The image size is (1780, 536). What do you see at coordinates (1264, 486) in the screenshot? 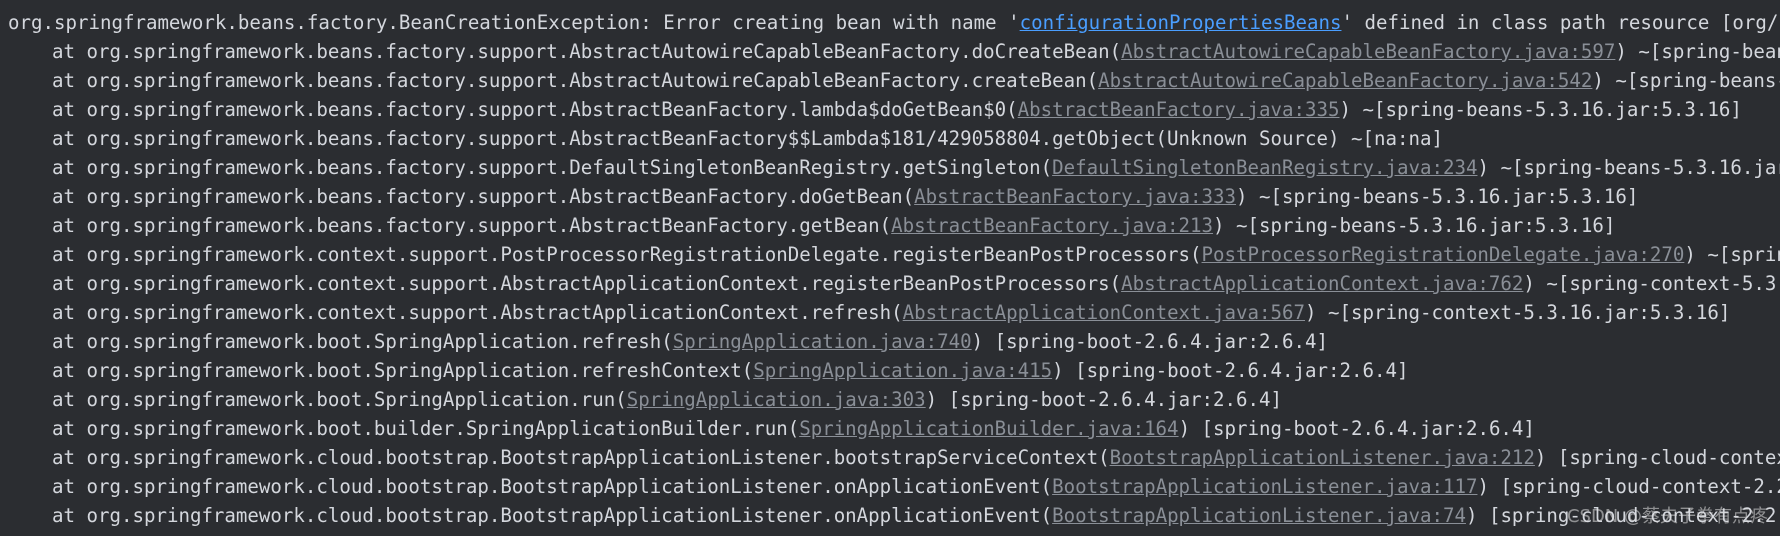
I see `source-link: BootstrapApplicationListener.java:117` at bounding box center [1264, 486].